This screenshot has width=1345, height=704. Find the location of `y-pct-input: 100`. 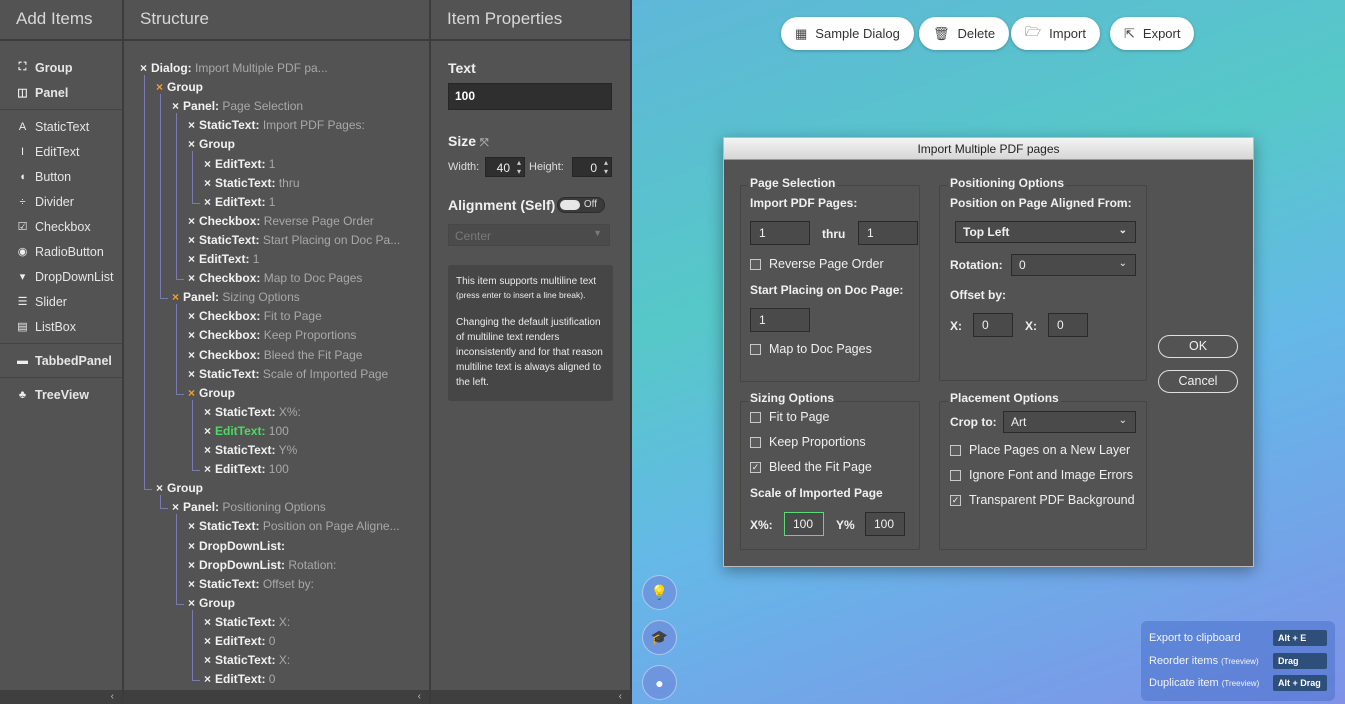

y-pct-input: 100 is located at coordinates (885, 524).